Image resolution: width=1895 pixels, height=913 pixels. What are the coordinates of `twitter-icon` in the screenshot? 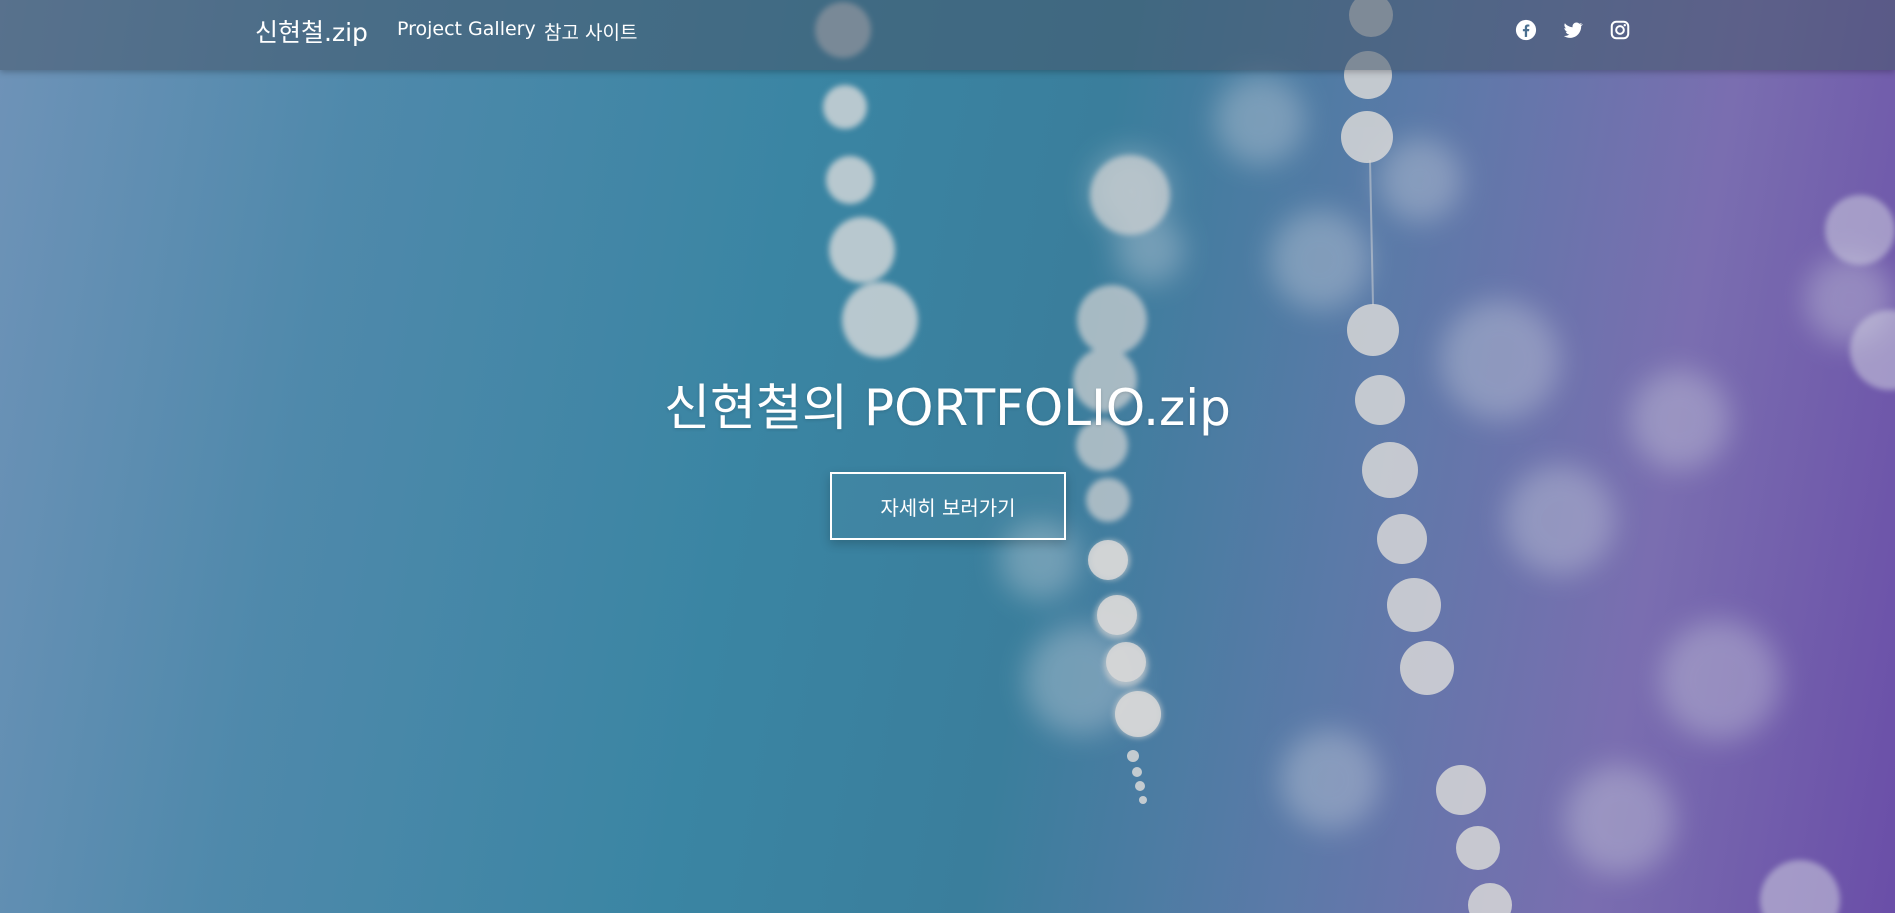 It's located at (1573, 30).